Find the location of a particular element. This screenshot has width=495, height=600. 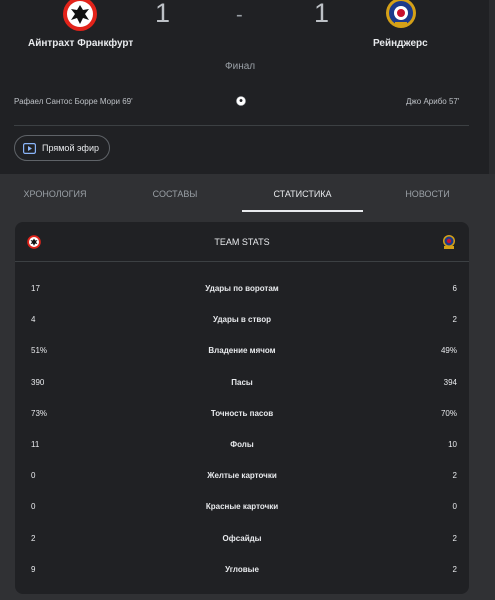

tab-bar: ХРОНОЛОГИЯ СОСТАВЫ СТАТИСТИКА НОВОСТИ is located at coordinates (247, 194).